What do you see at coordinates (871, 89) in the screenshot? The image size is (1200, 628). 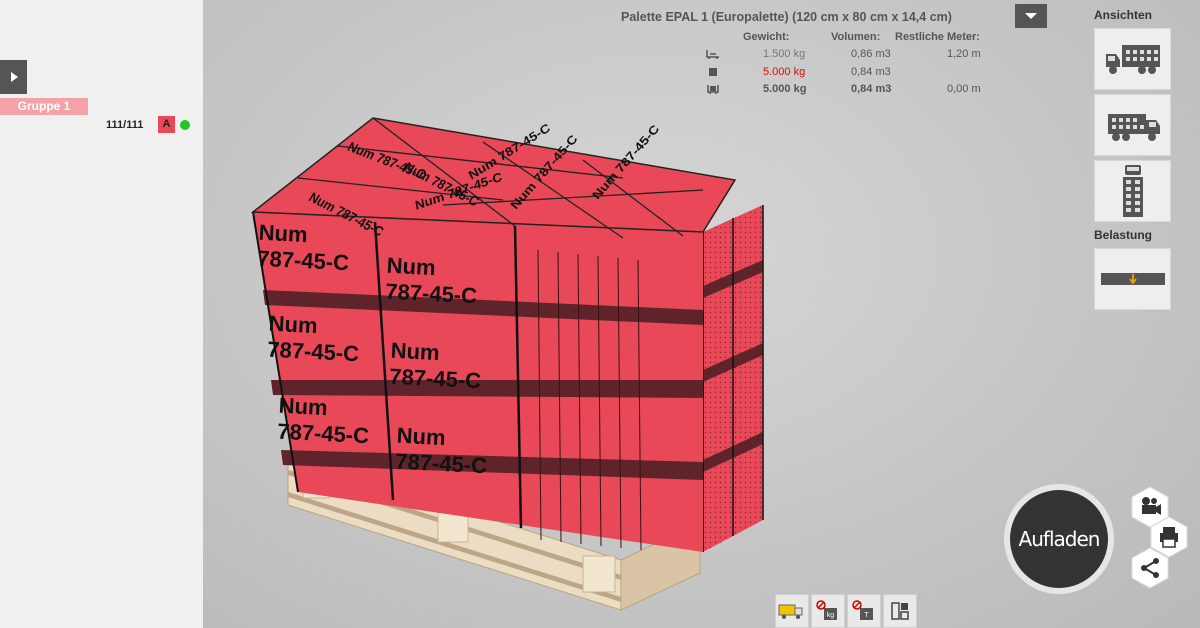 I see `row3-volume: 0,84 m3` at bounding box center [871, 89].